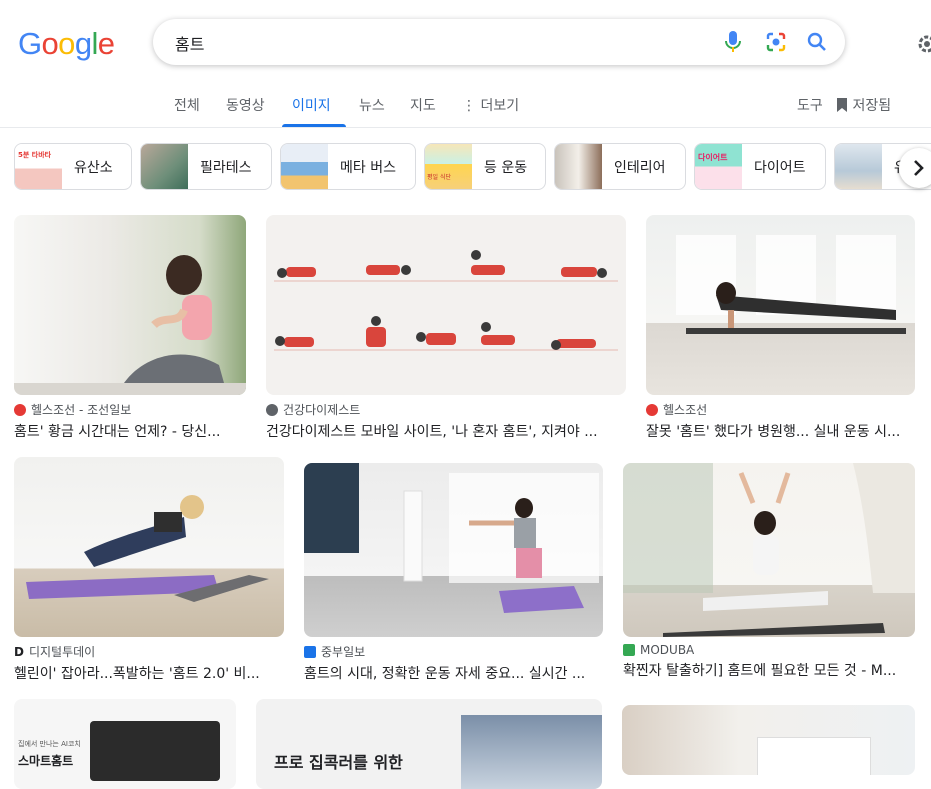 The width and height of the screenshot is (931, 789). I want to click on chip-interior: 인테리어, so click(620, 166).